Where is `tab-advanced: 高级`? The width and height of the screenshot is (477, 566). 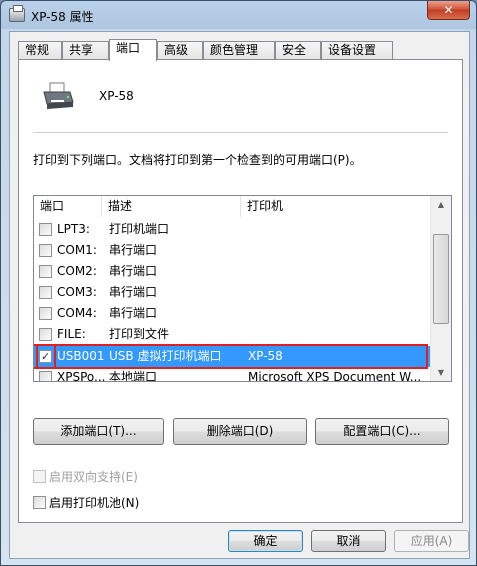 tab-advanced: 高级 is located at coordinates (180, 50).